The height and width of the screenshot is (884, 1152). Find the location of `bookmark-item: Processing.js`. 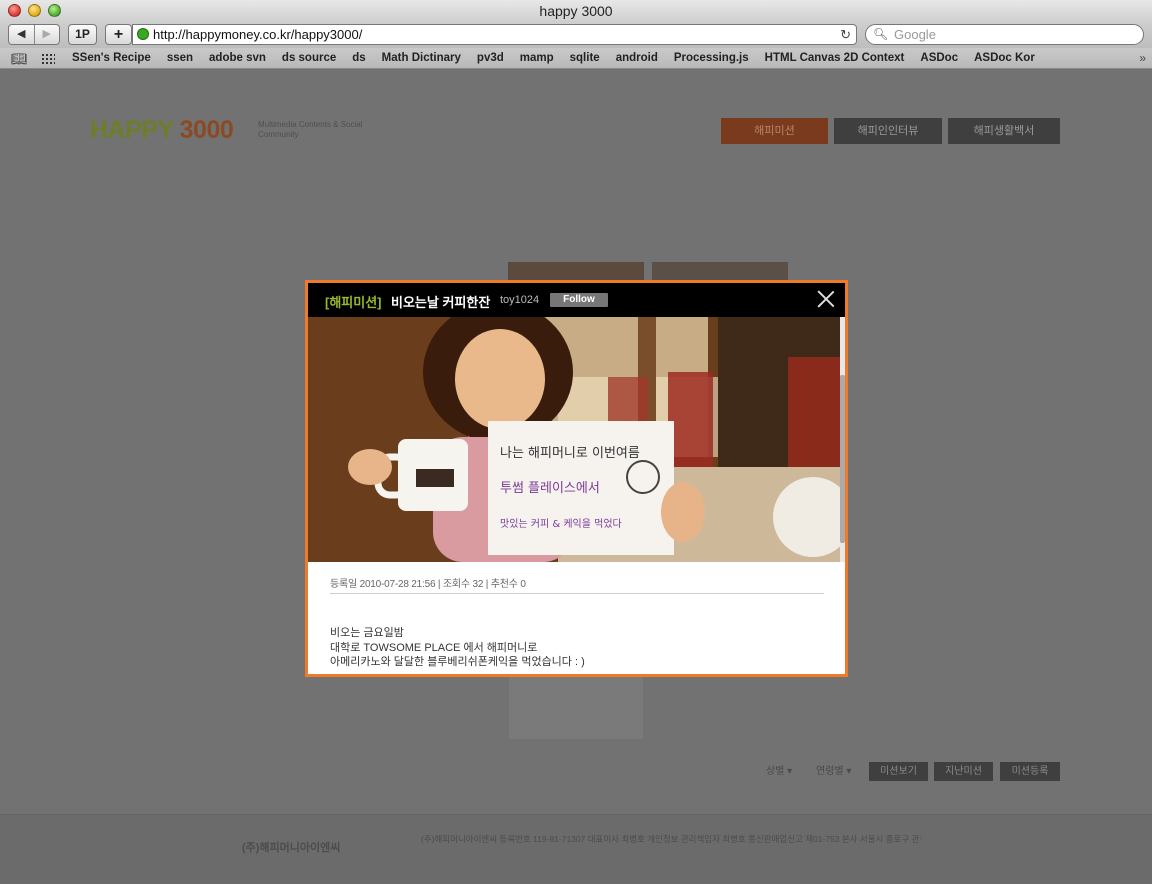

bookmark-item: Processing.js is located at coordinates (711, 58).